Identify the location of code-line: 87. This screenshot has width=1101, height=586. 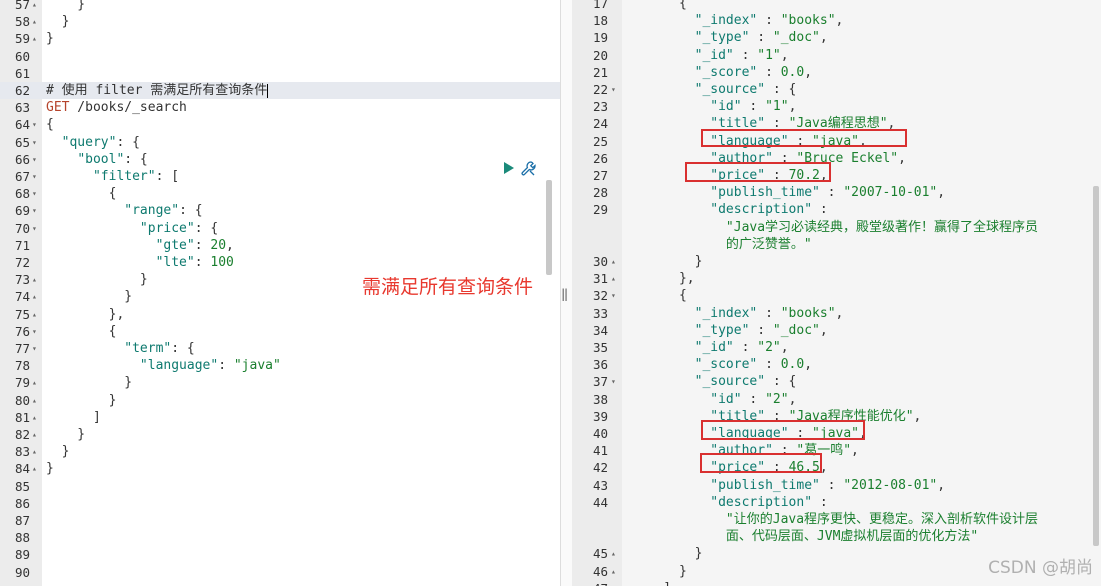
(280, 520).